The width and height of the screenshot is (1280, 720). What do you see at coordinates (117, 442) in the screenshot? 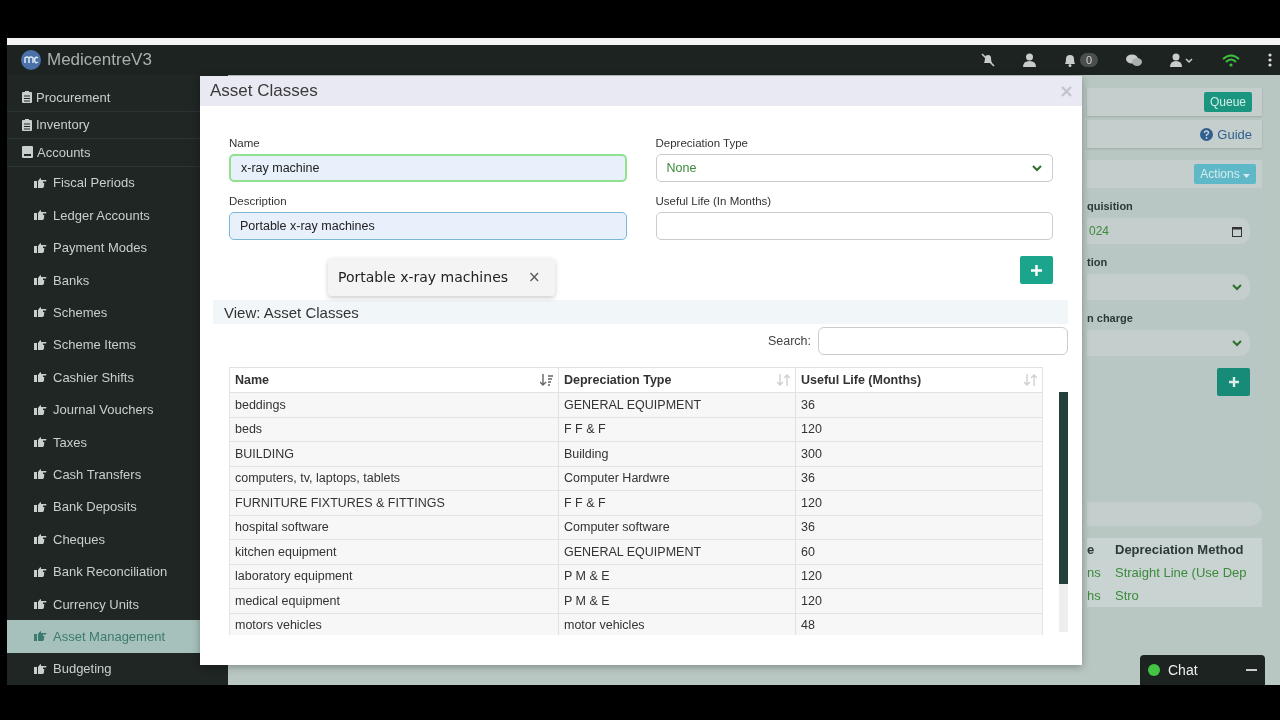
I see `sidebar-item: Taxes` at bounding box center [117, 442].